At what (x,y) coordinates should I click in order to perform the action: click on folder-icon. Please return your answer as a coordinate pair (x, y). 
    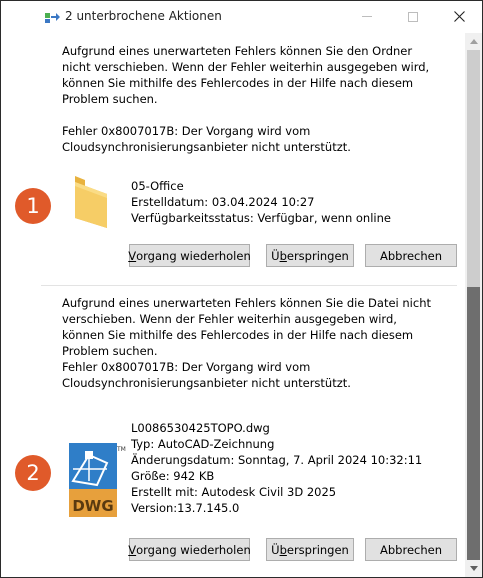
    Looking at the image, I should click on (91, 202).